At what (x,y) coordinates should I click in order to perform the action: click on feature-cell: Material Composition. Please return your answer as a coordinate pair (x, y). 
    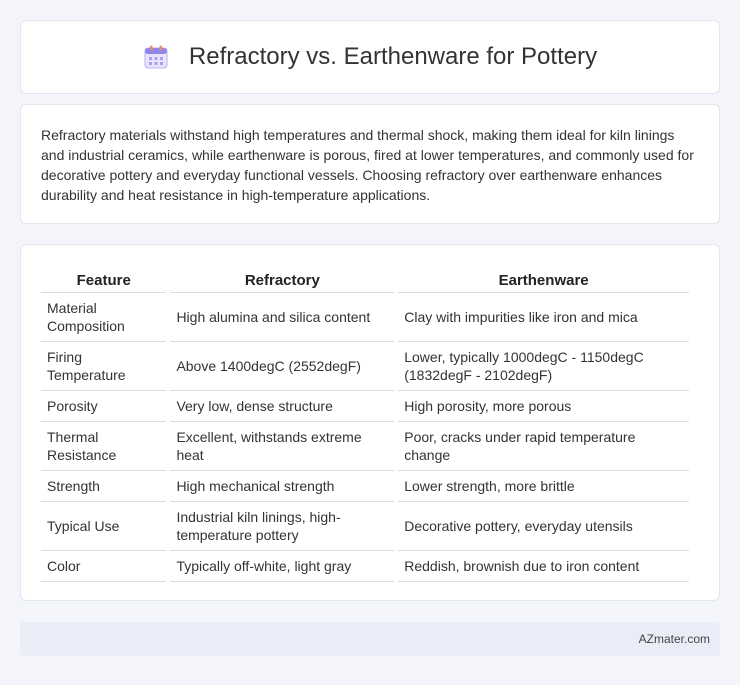
    Looking at the image, I should click on (104, 317).